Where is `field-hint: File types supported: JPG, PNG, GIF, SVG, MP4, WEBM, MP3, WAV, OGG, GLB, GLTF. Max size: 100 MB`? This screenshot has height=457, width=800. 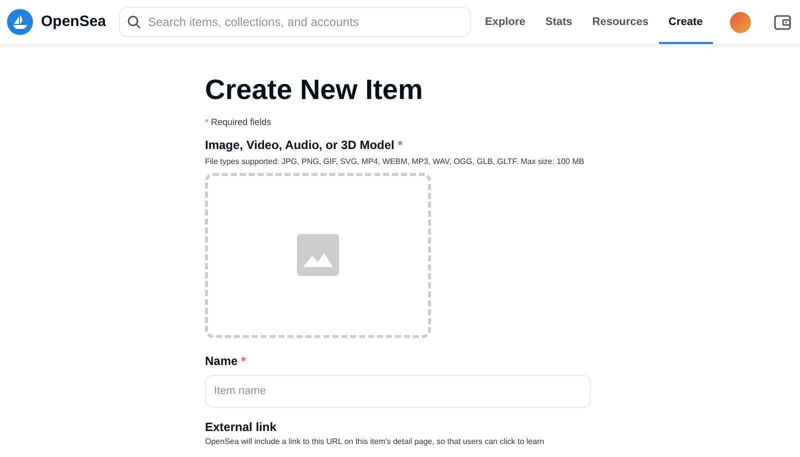 field-hint: File types supported: JPG, PNG, GIF, SVG, MP4, WEBM, MP3, WAV, OGG, GLB, GLTF. Max size: 100 MB is located at coordinates (395, 162).